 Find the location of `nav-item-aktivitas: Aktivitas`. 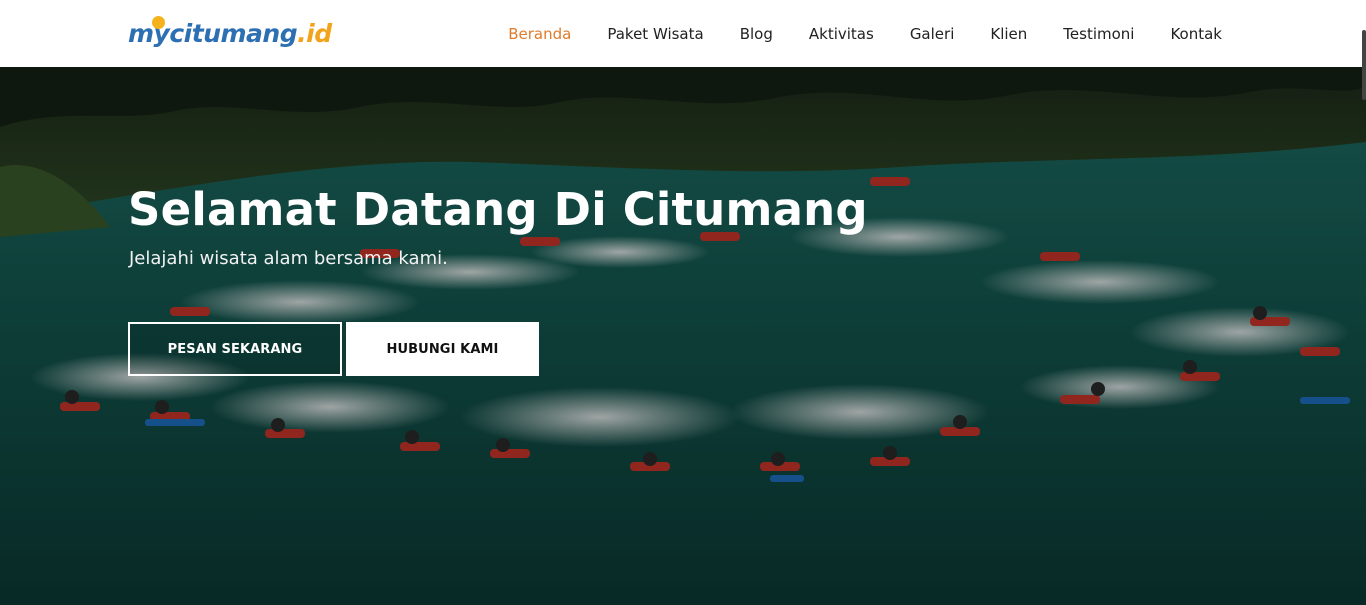

nav-item-aktivitas: Aktivitas is located at coordinates (841, 34).